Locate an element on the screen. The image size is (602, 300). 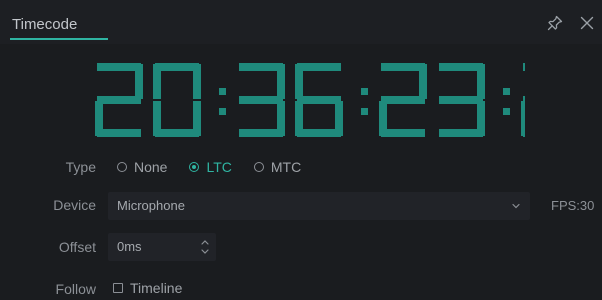
pin-icon is located at coordinates (555, 23).